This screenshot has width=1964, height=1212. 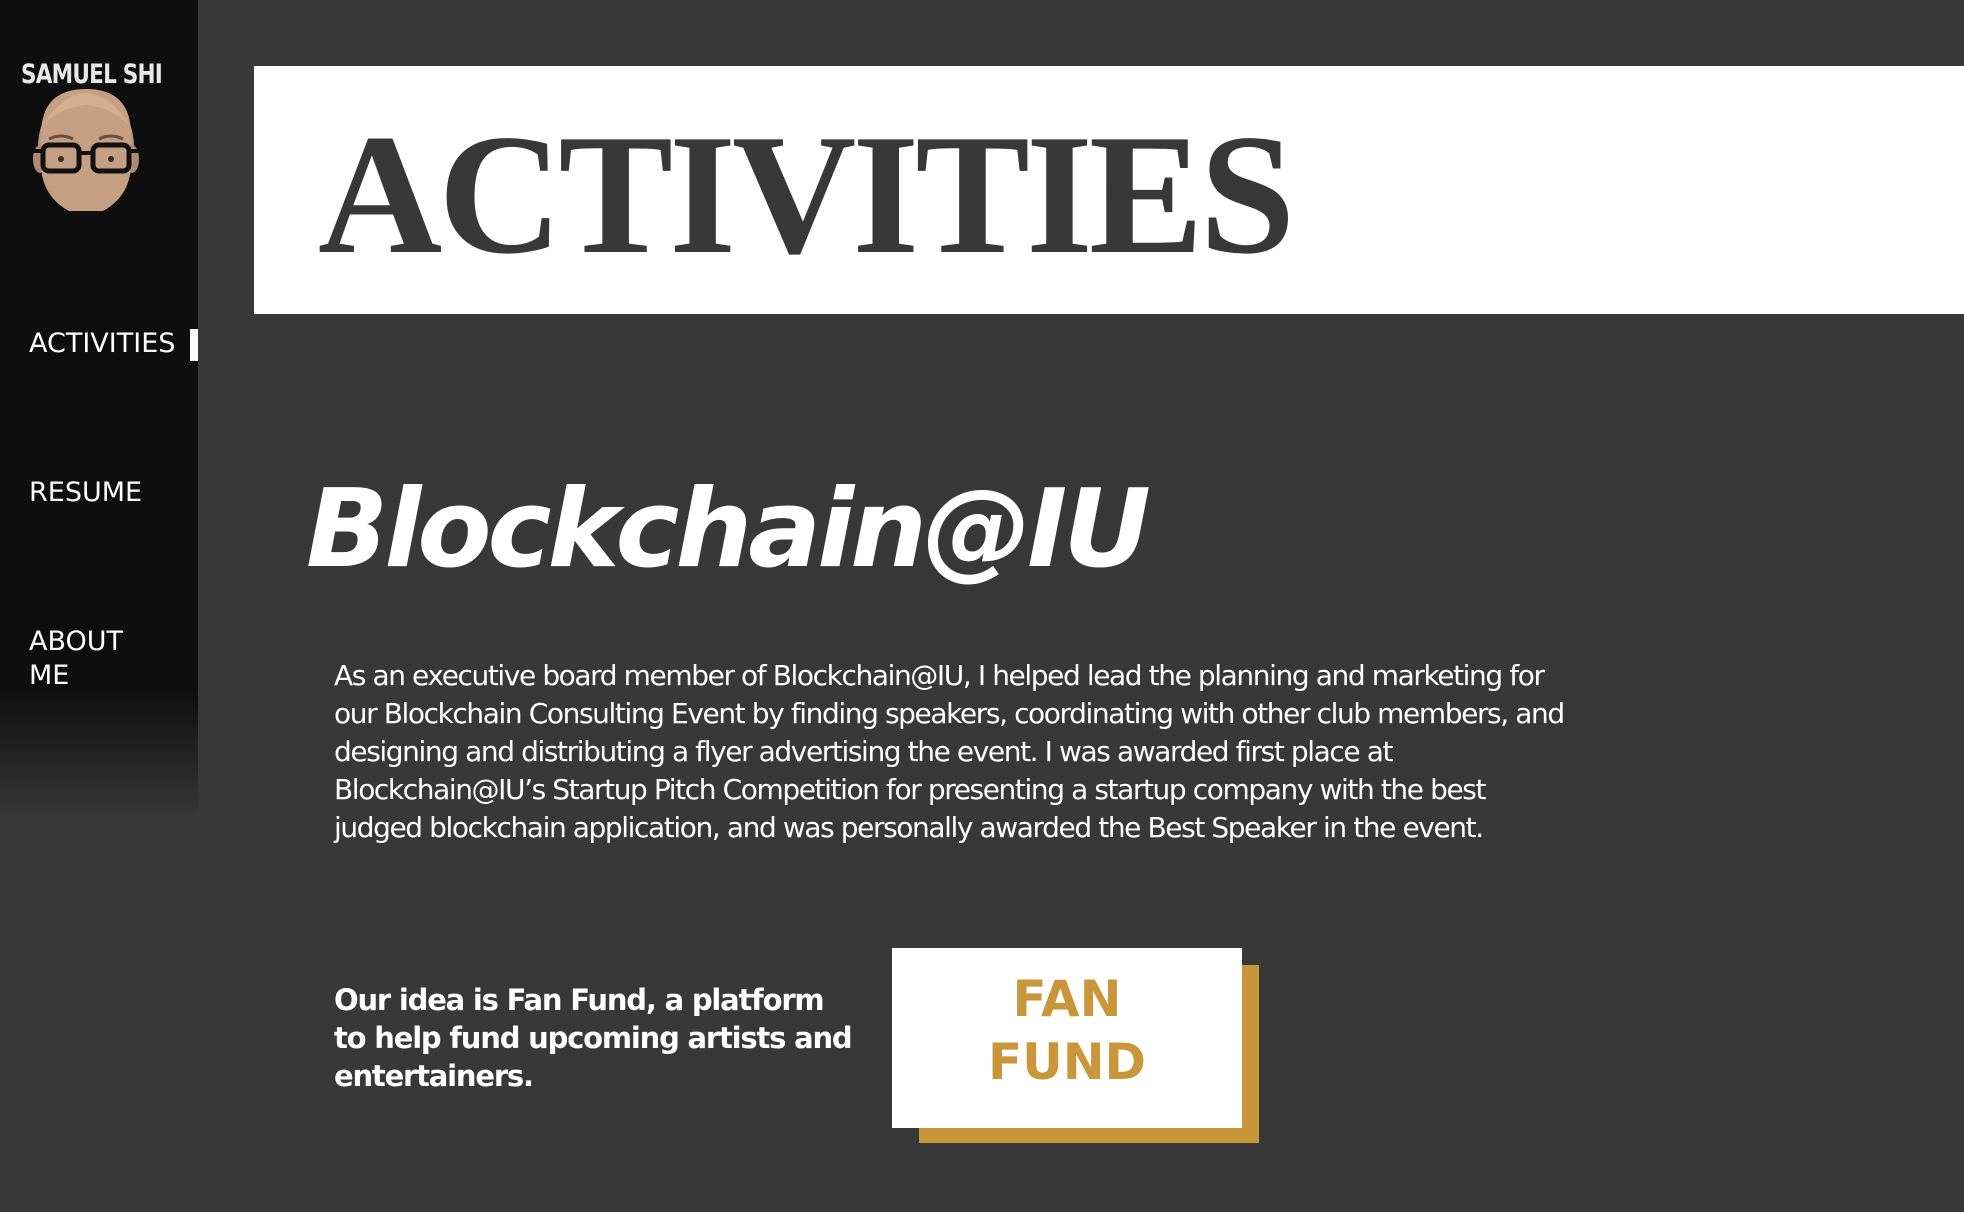 What do you see at coordinates (89, 659) in the screenshot?
I see `nav-item-about-me: ABOUT ME` at bounding box center [89, 659].